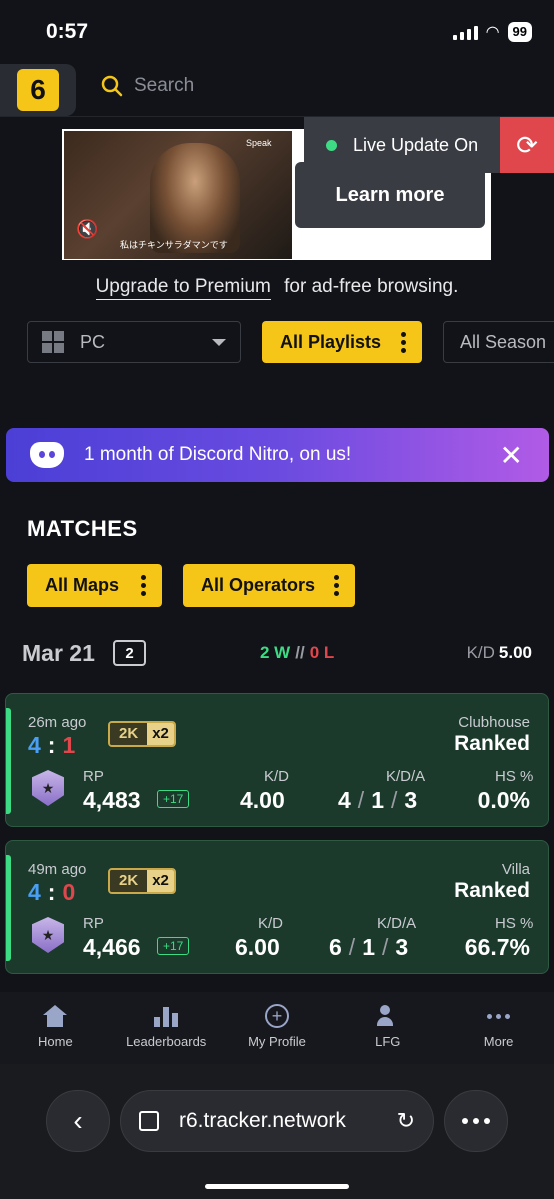  I want to click on season-label: All Season, so click(503, 341).